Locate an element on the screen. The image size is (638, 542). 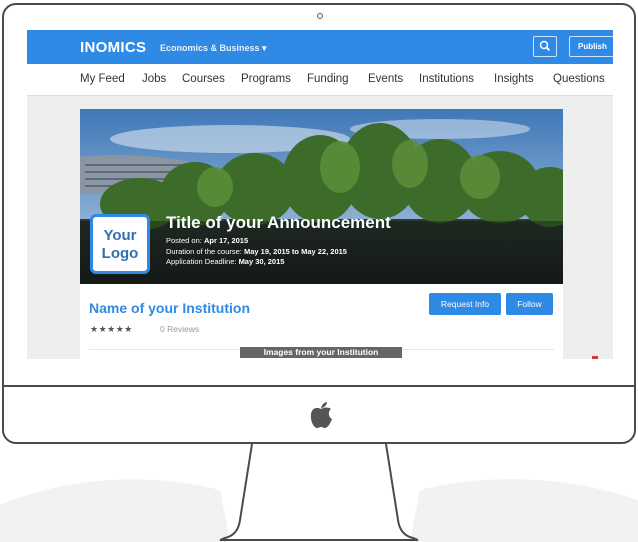
institution-logo: Your Logo is located at coordinates (120, 244).